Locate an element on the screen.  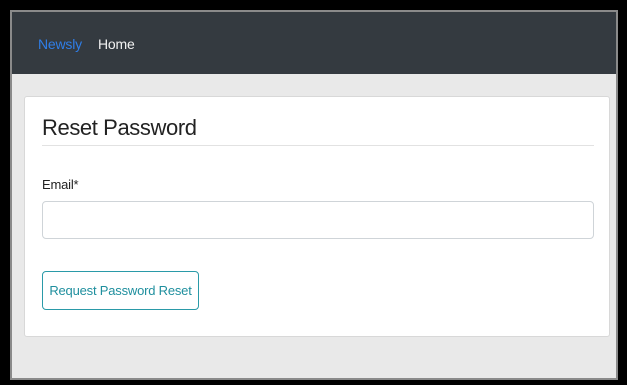
title-divider is located at coordinates (318, 145).